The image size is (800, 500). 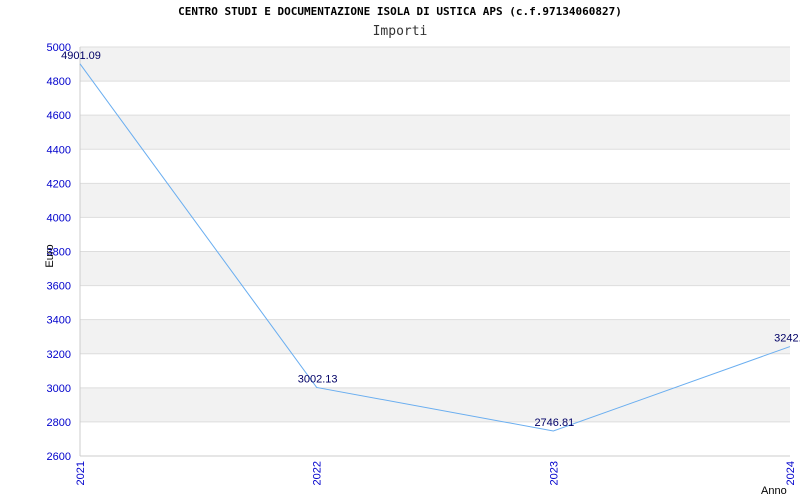 What do you see at coordinates (787, 339) in the screenshot?
I see `data-label: 3242.3` at bounding box center [787, 339].